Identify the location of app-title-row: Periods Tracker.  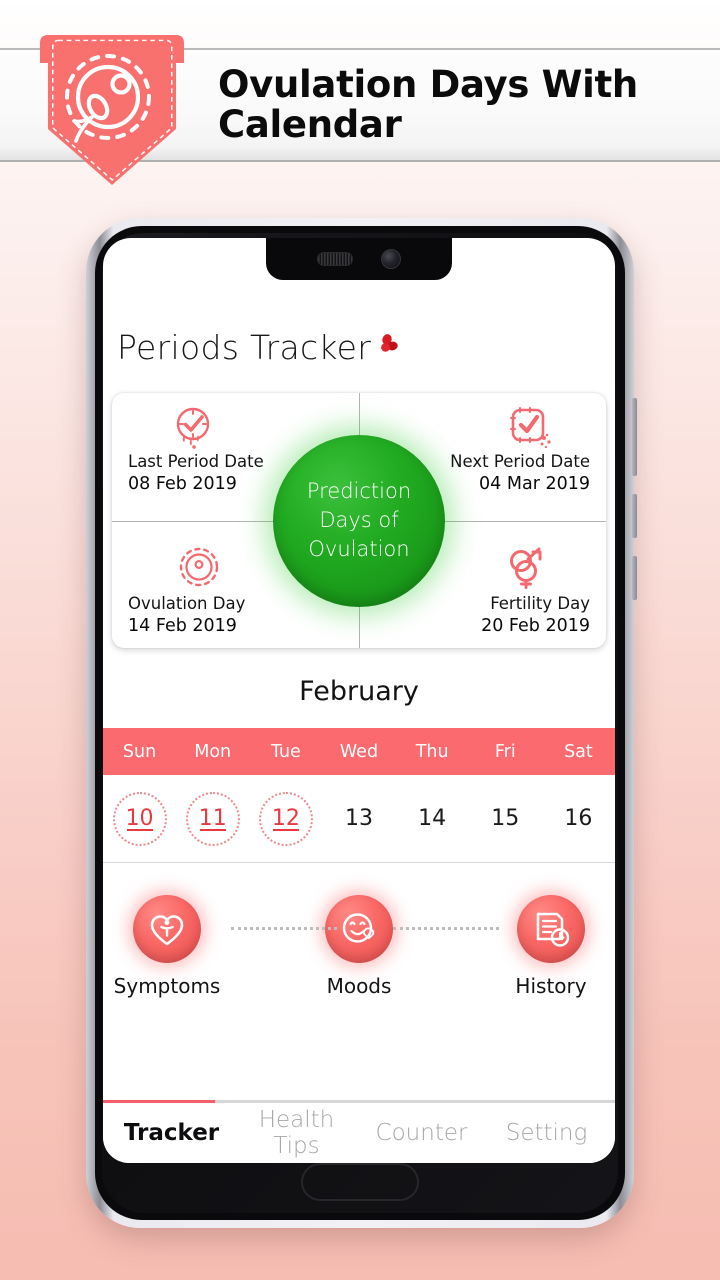
(359, 328).